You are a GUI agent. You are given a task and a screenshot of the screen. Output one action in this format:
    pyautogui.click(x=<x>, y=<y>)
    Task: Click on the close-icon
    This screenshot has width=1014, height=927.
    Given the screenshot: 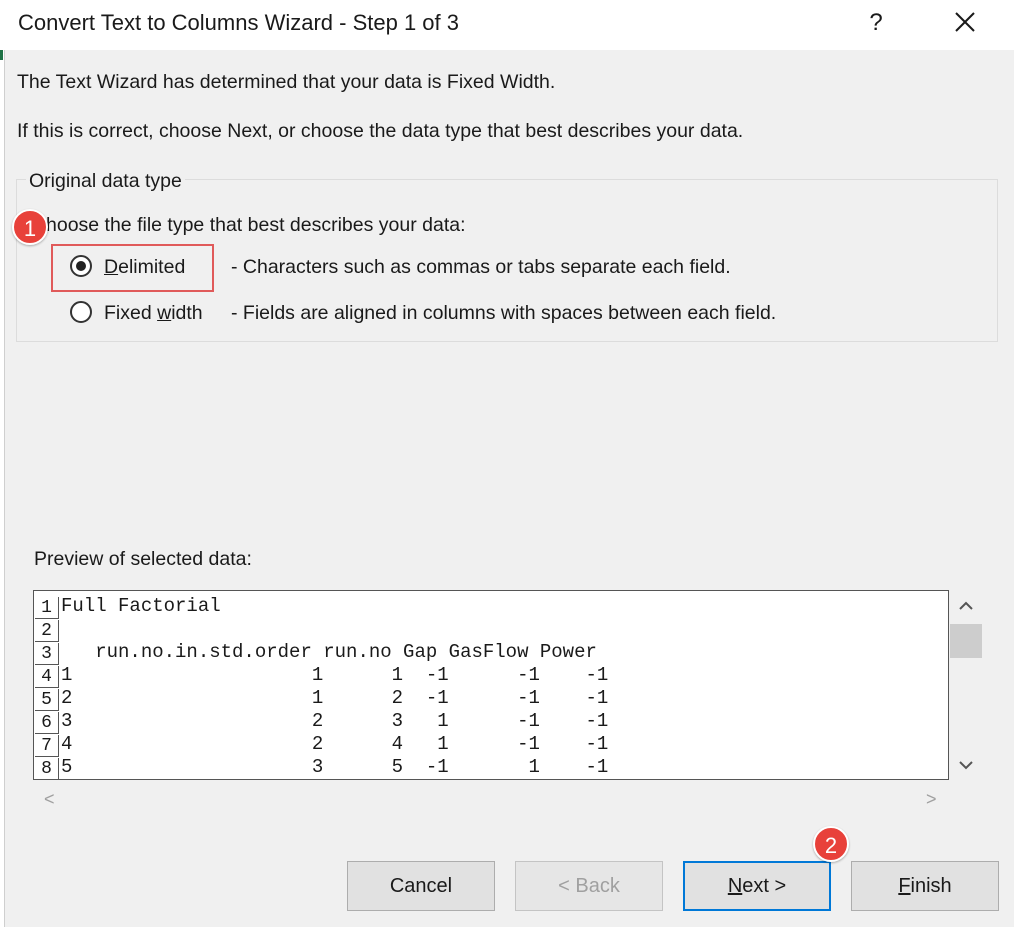 What is the action you would take?
    pyautogui.click(x=965, y=22)
    